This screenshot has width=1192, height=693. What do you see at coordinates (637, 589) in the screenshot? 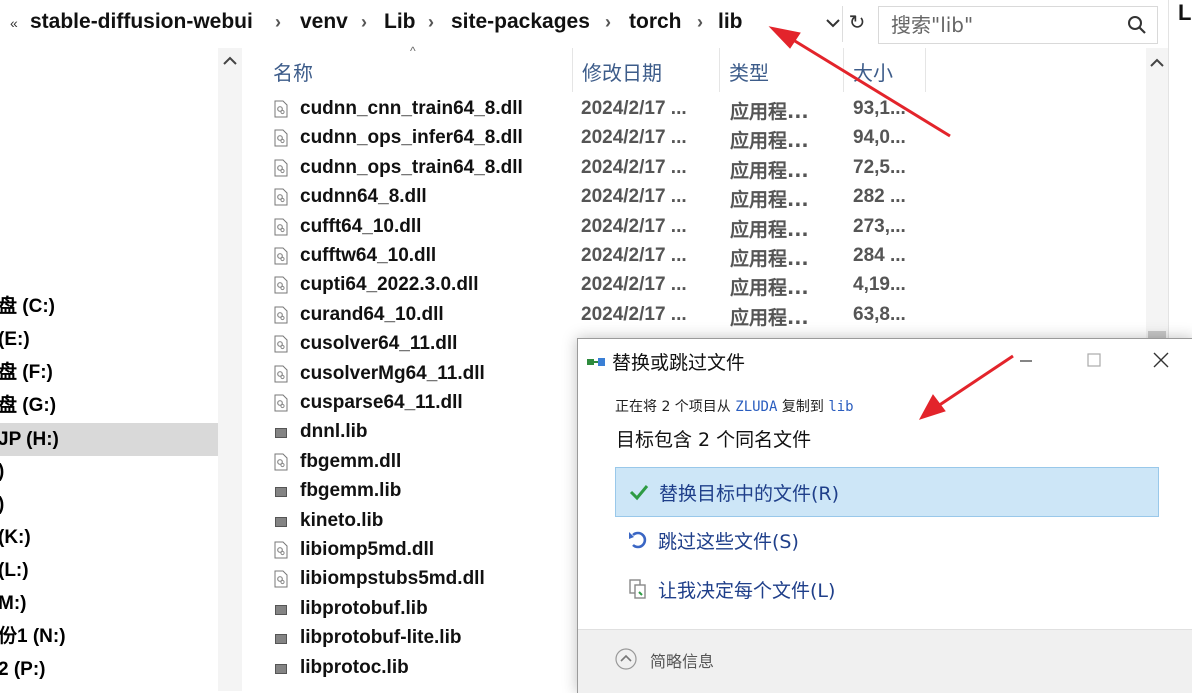
I see `copy-files-icon` at bounding box center [637, 589].